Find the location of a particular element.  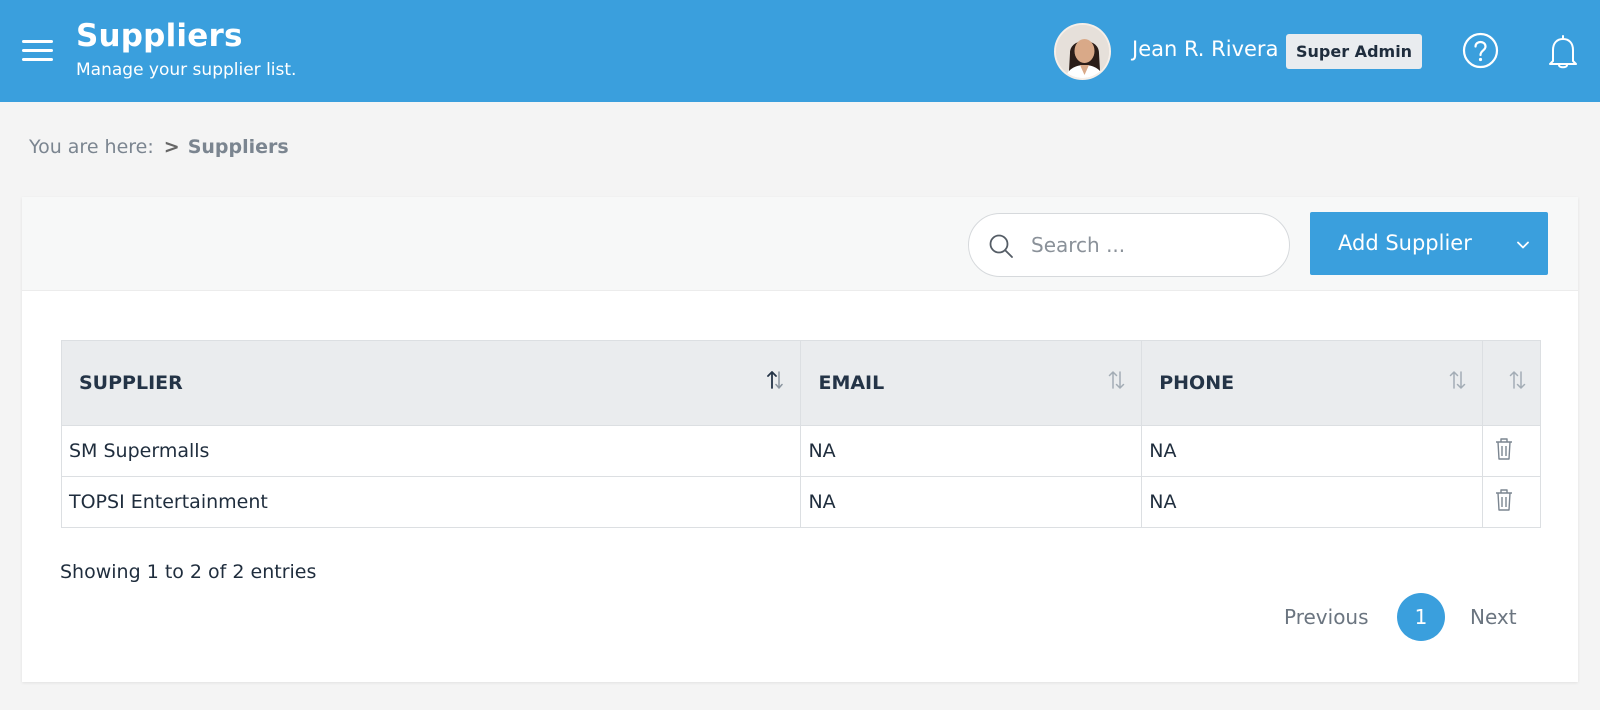

table-row: TOPSI Entertainment NA NA is located at coordinates (800, 502).